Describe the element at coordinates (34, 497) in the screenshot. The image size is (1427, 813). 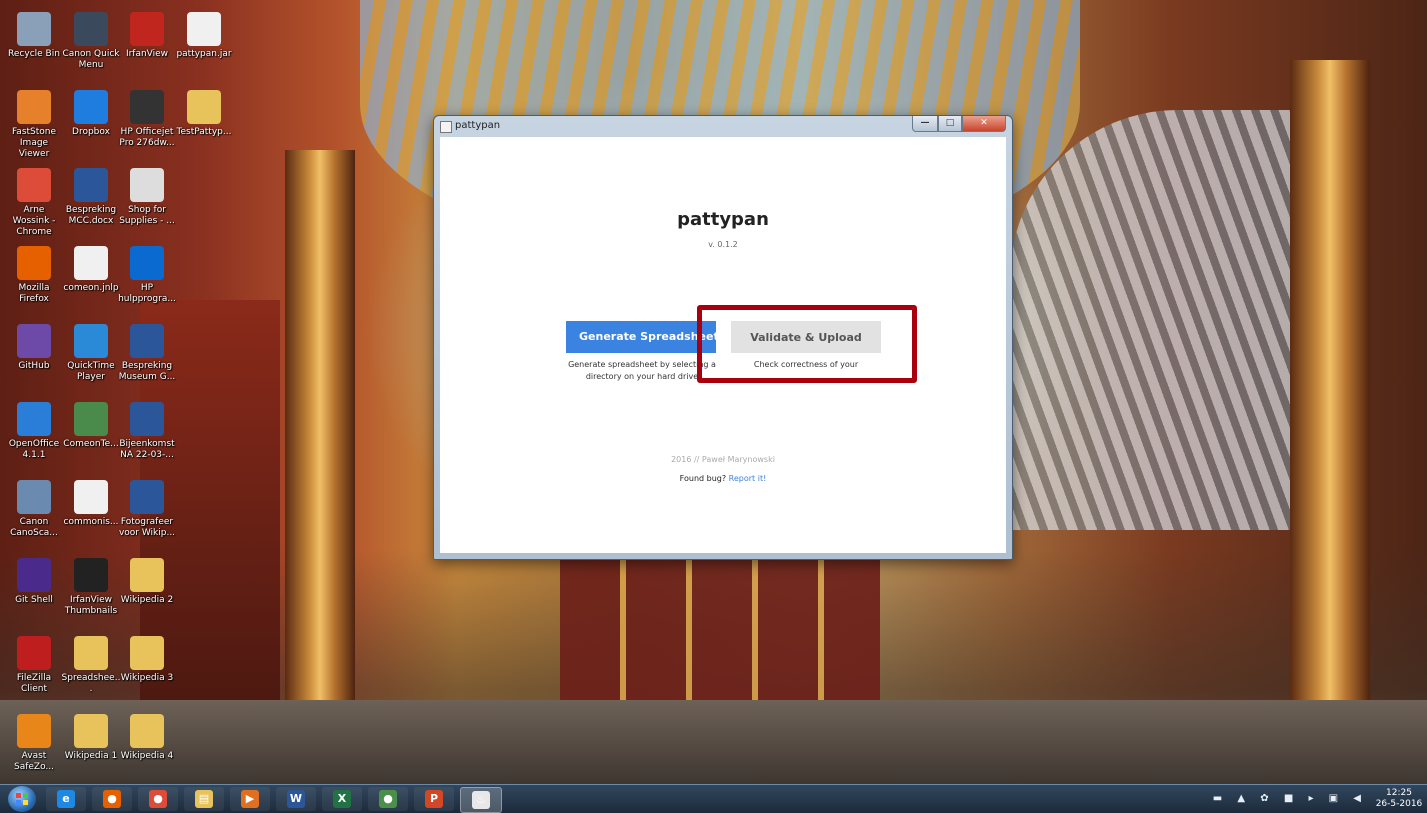
I see `canon-scan-icon` at that location.